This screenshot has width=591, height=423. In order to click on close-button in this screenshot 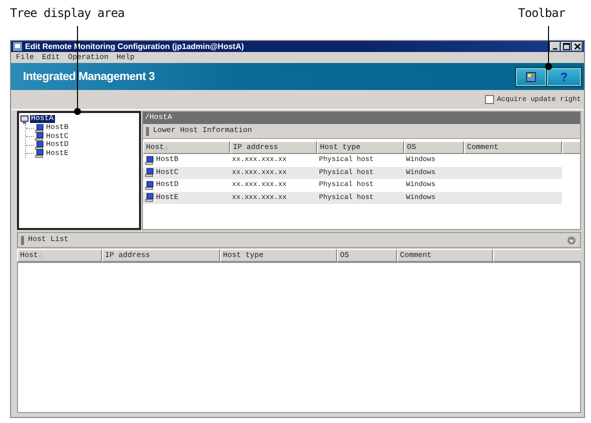, I will do `click(577, 46)`.